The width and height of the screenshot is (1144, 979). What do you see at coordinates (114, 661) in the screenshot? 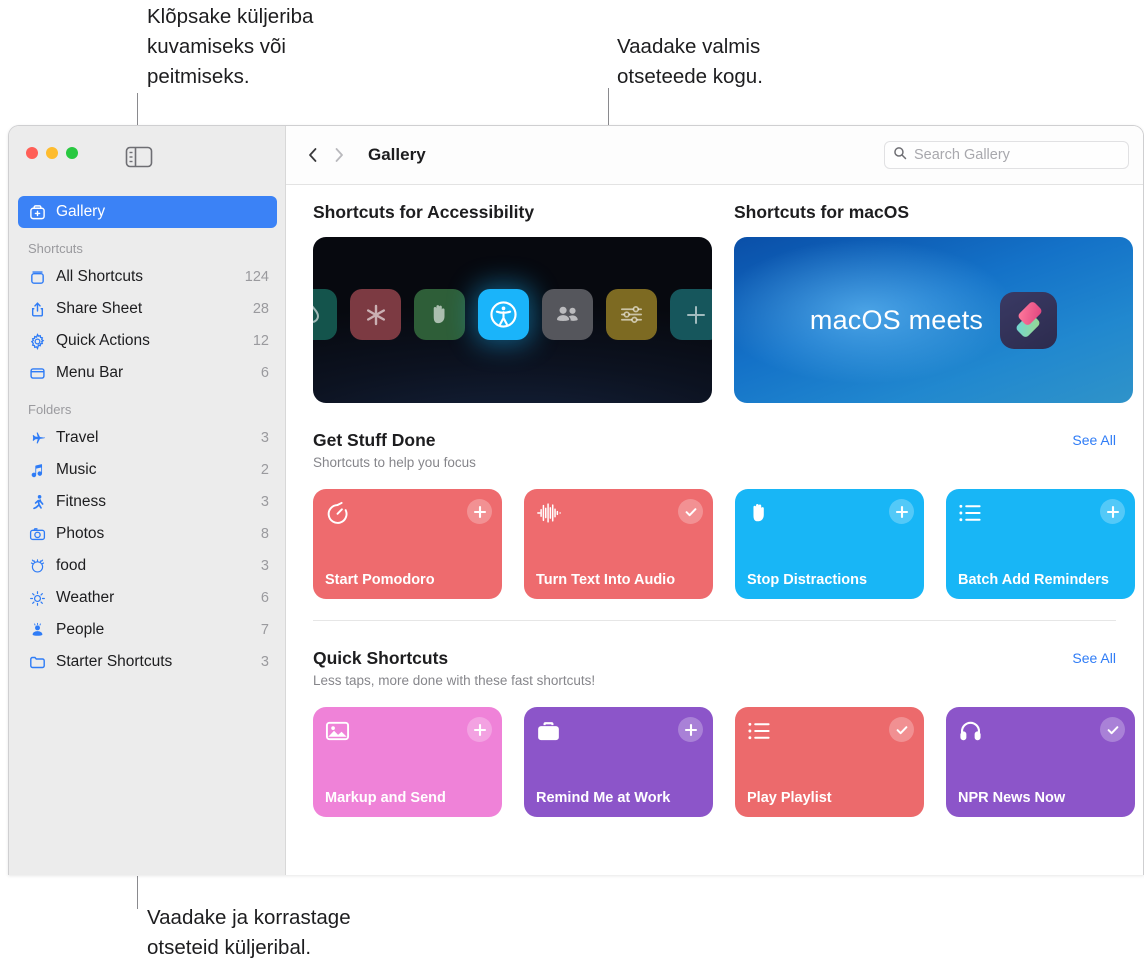
I see `sidebar-item-label: Starter Shortcuts` at bounding box center [114, 661].